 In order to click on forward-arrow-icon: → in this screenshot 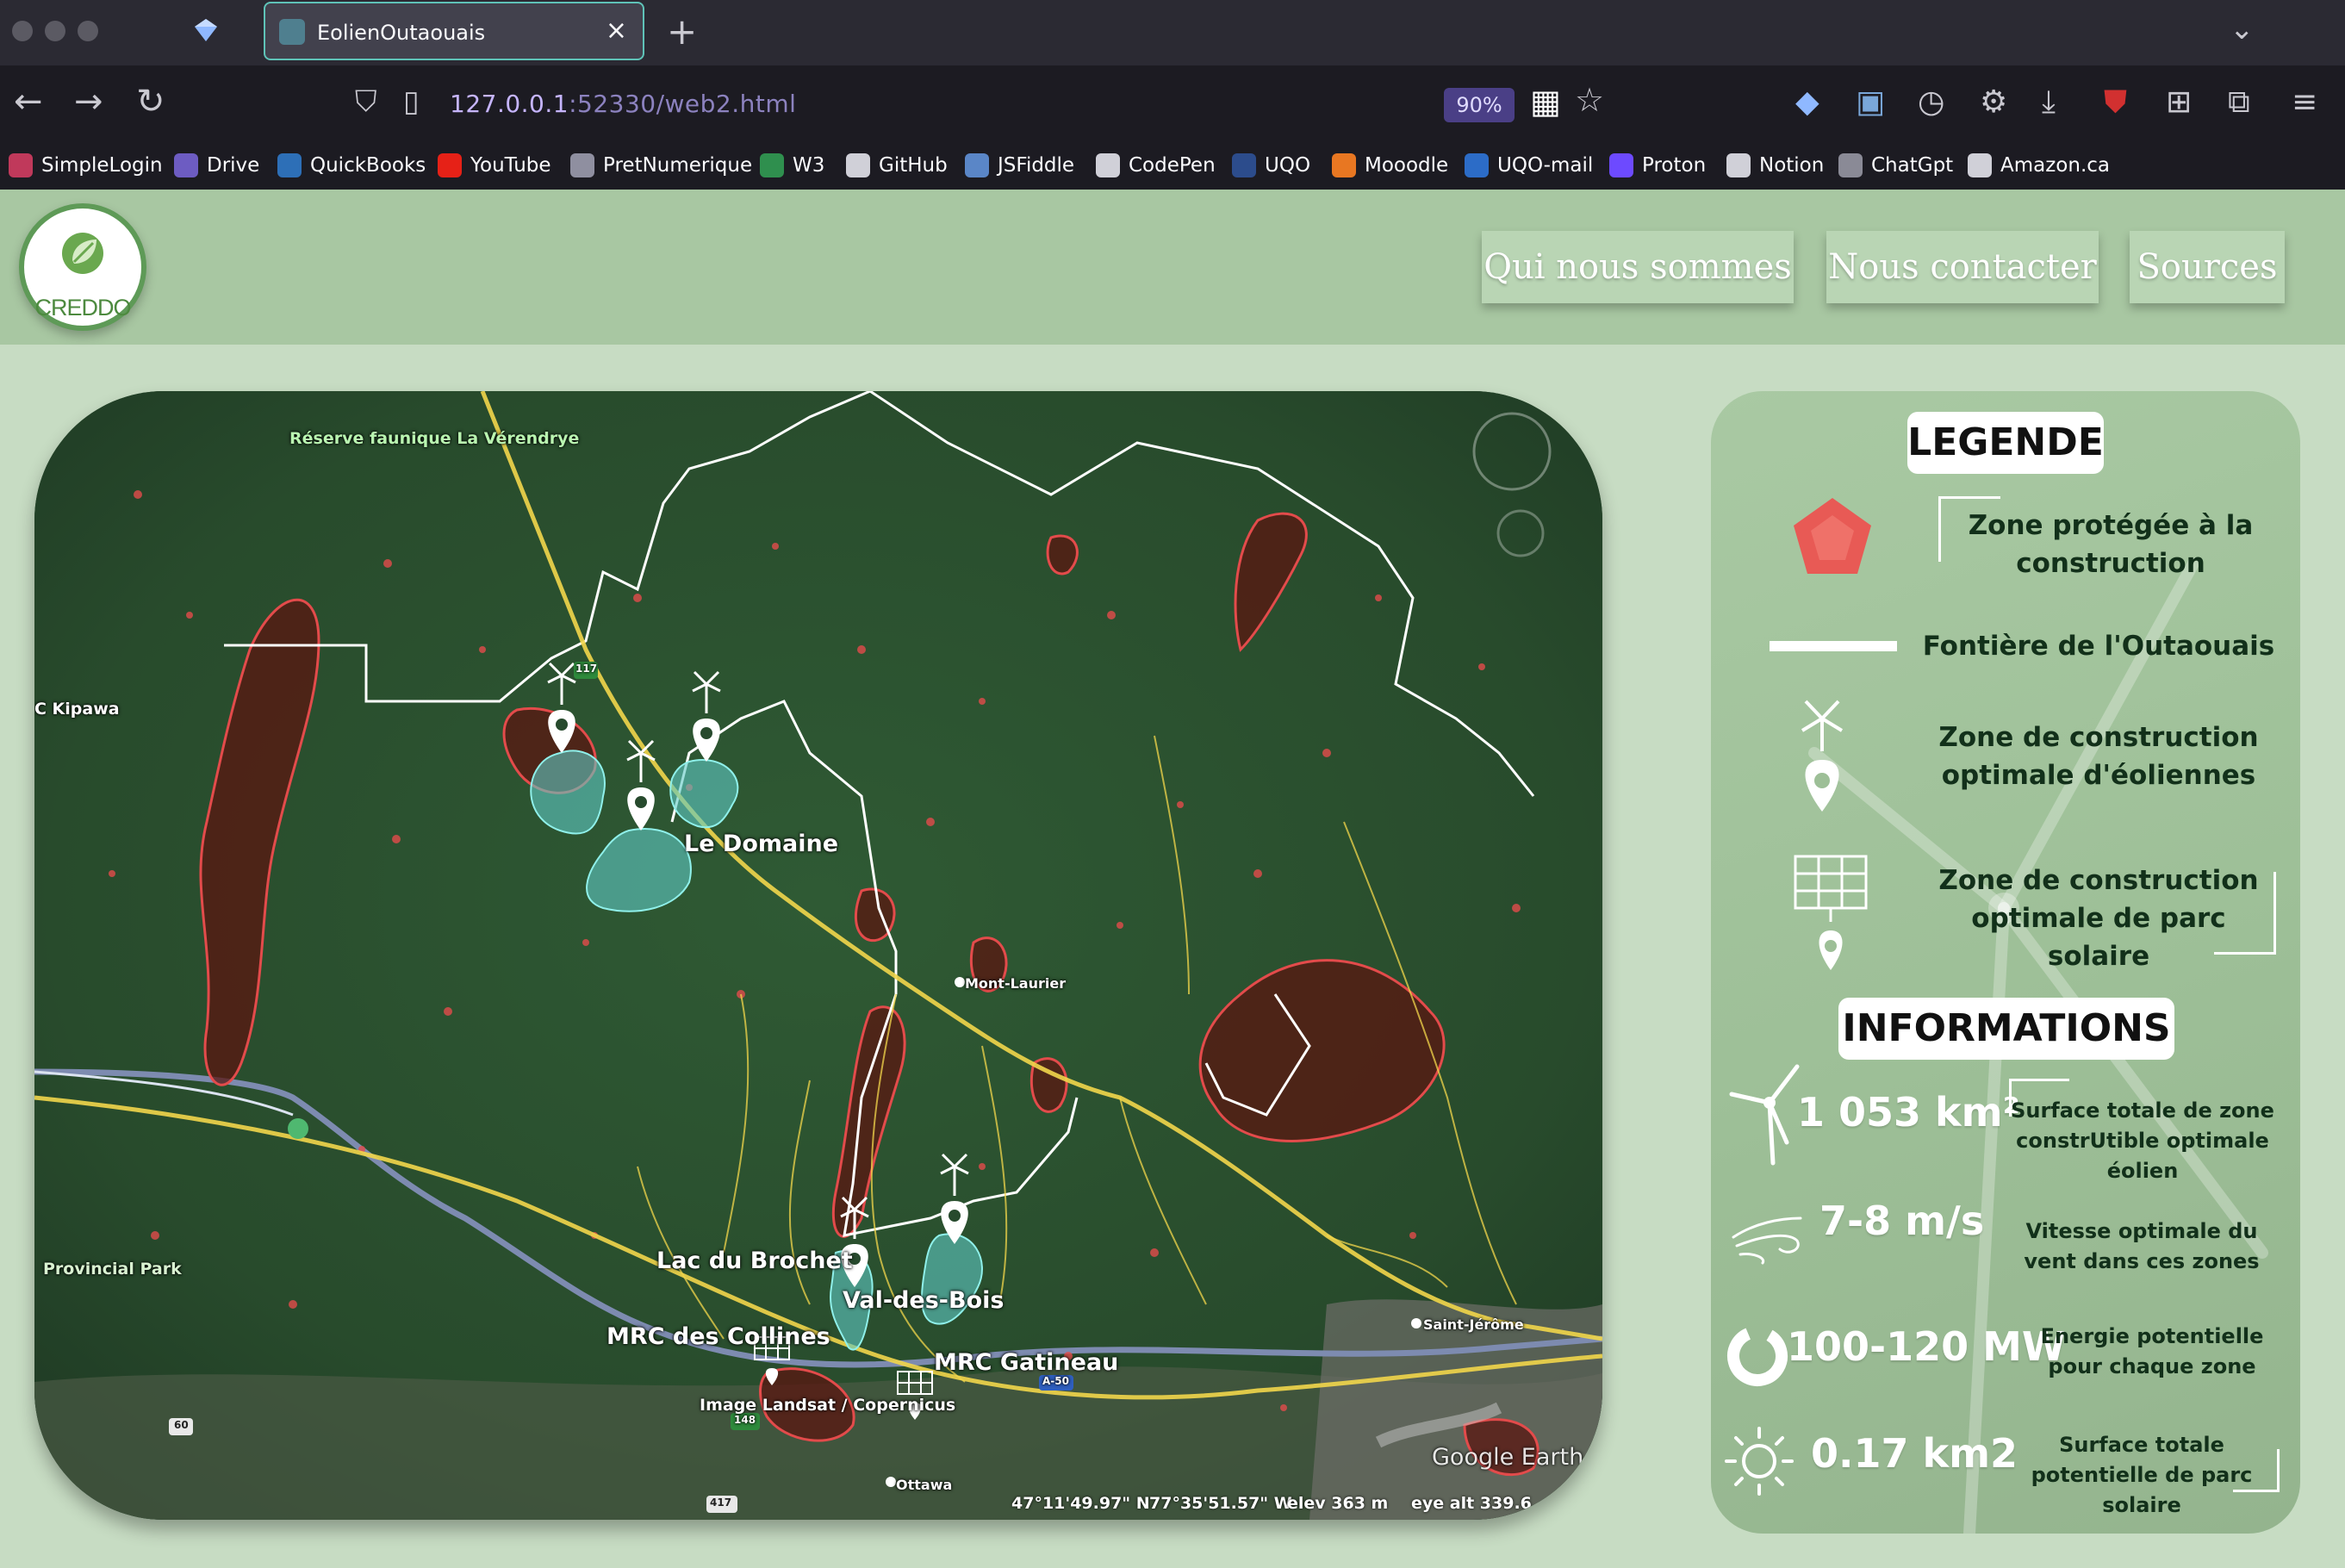, I will do `click(88, 102)`.